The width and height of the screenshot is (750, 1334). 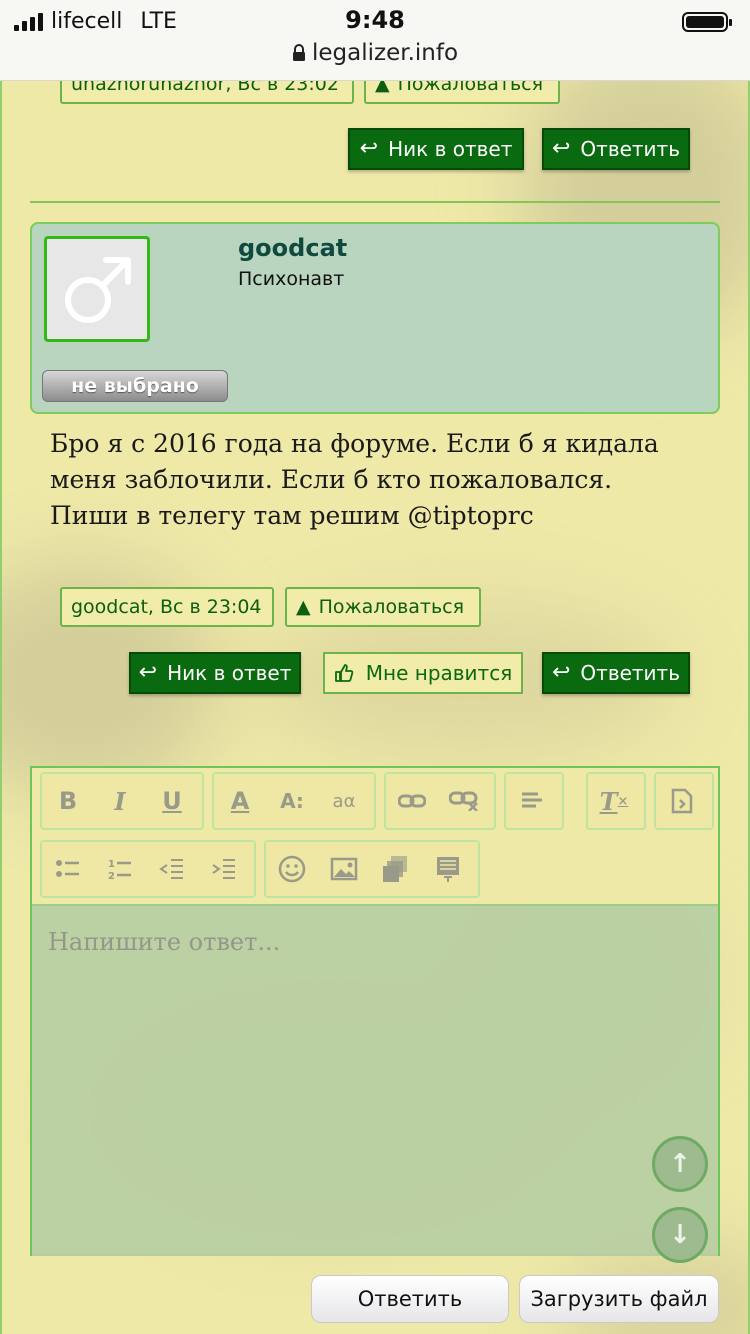 What do you see at coordinates (292, 248) in the screenshot?
I see `post-username: goodcat` at bounding box center [292, 248].